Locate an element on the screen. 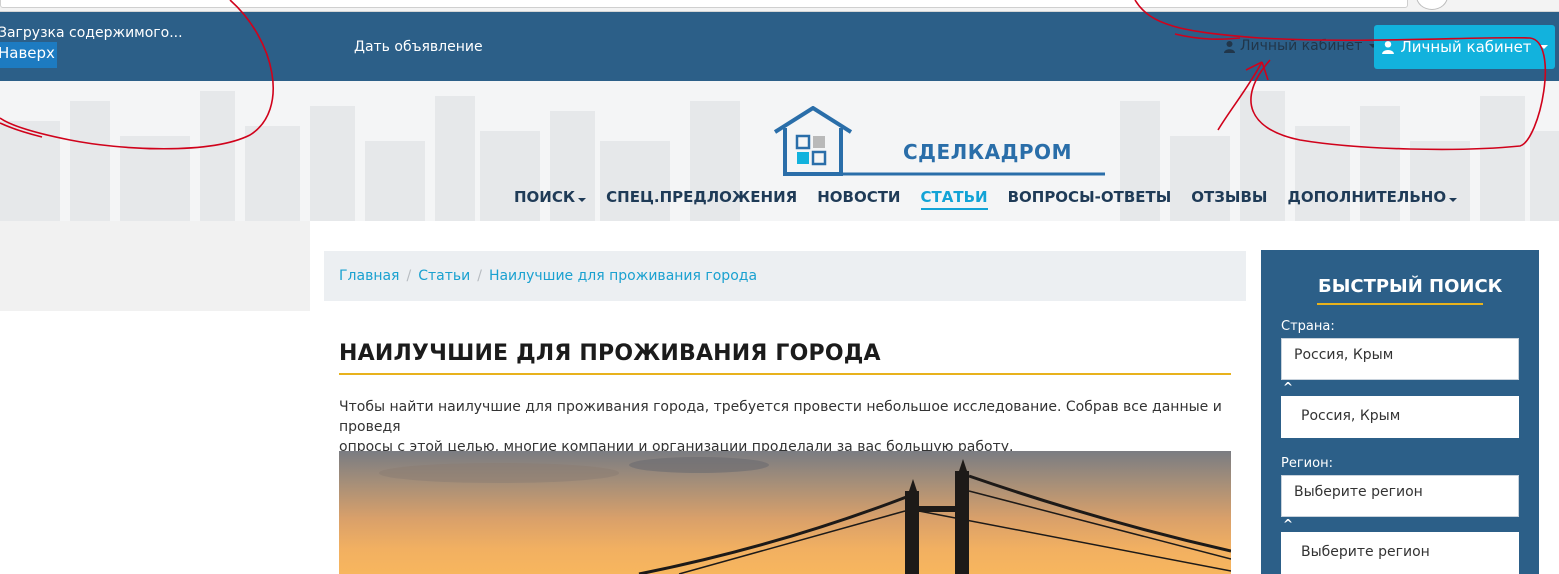  country-label: Страна: is located at coordinates (1308, 326).